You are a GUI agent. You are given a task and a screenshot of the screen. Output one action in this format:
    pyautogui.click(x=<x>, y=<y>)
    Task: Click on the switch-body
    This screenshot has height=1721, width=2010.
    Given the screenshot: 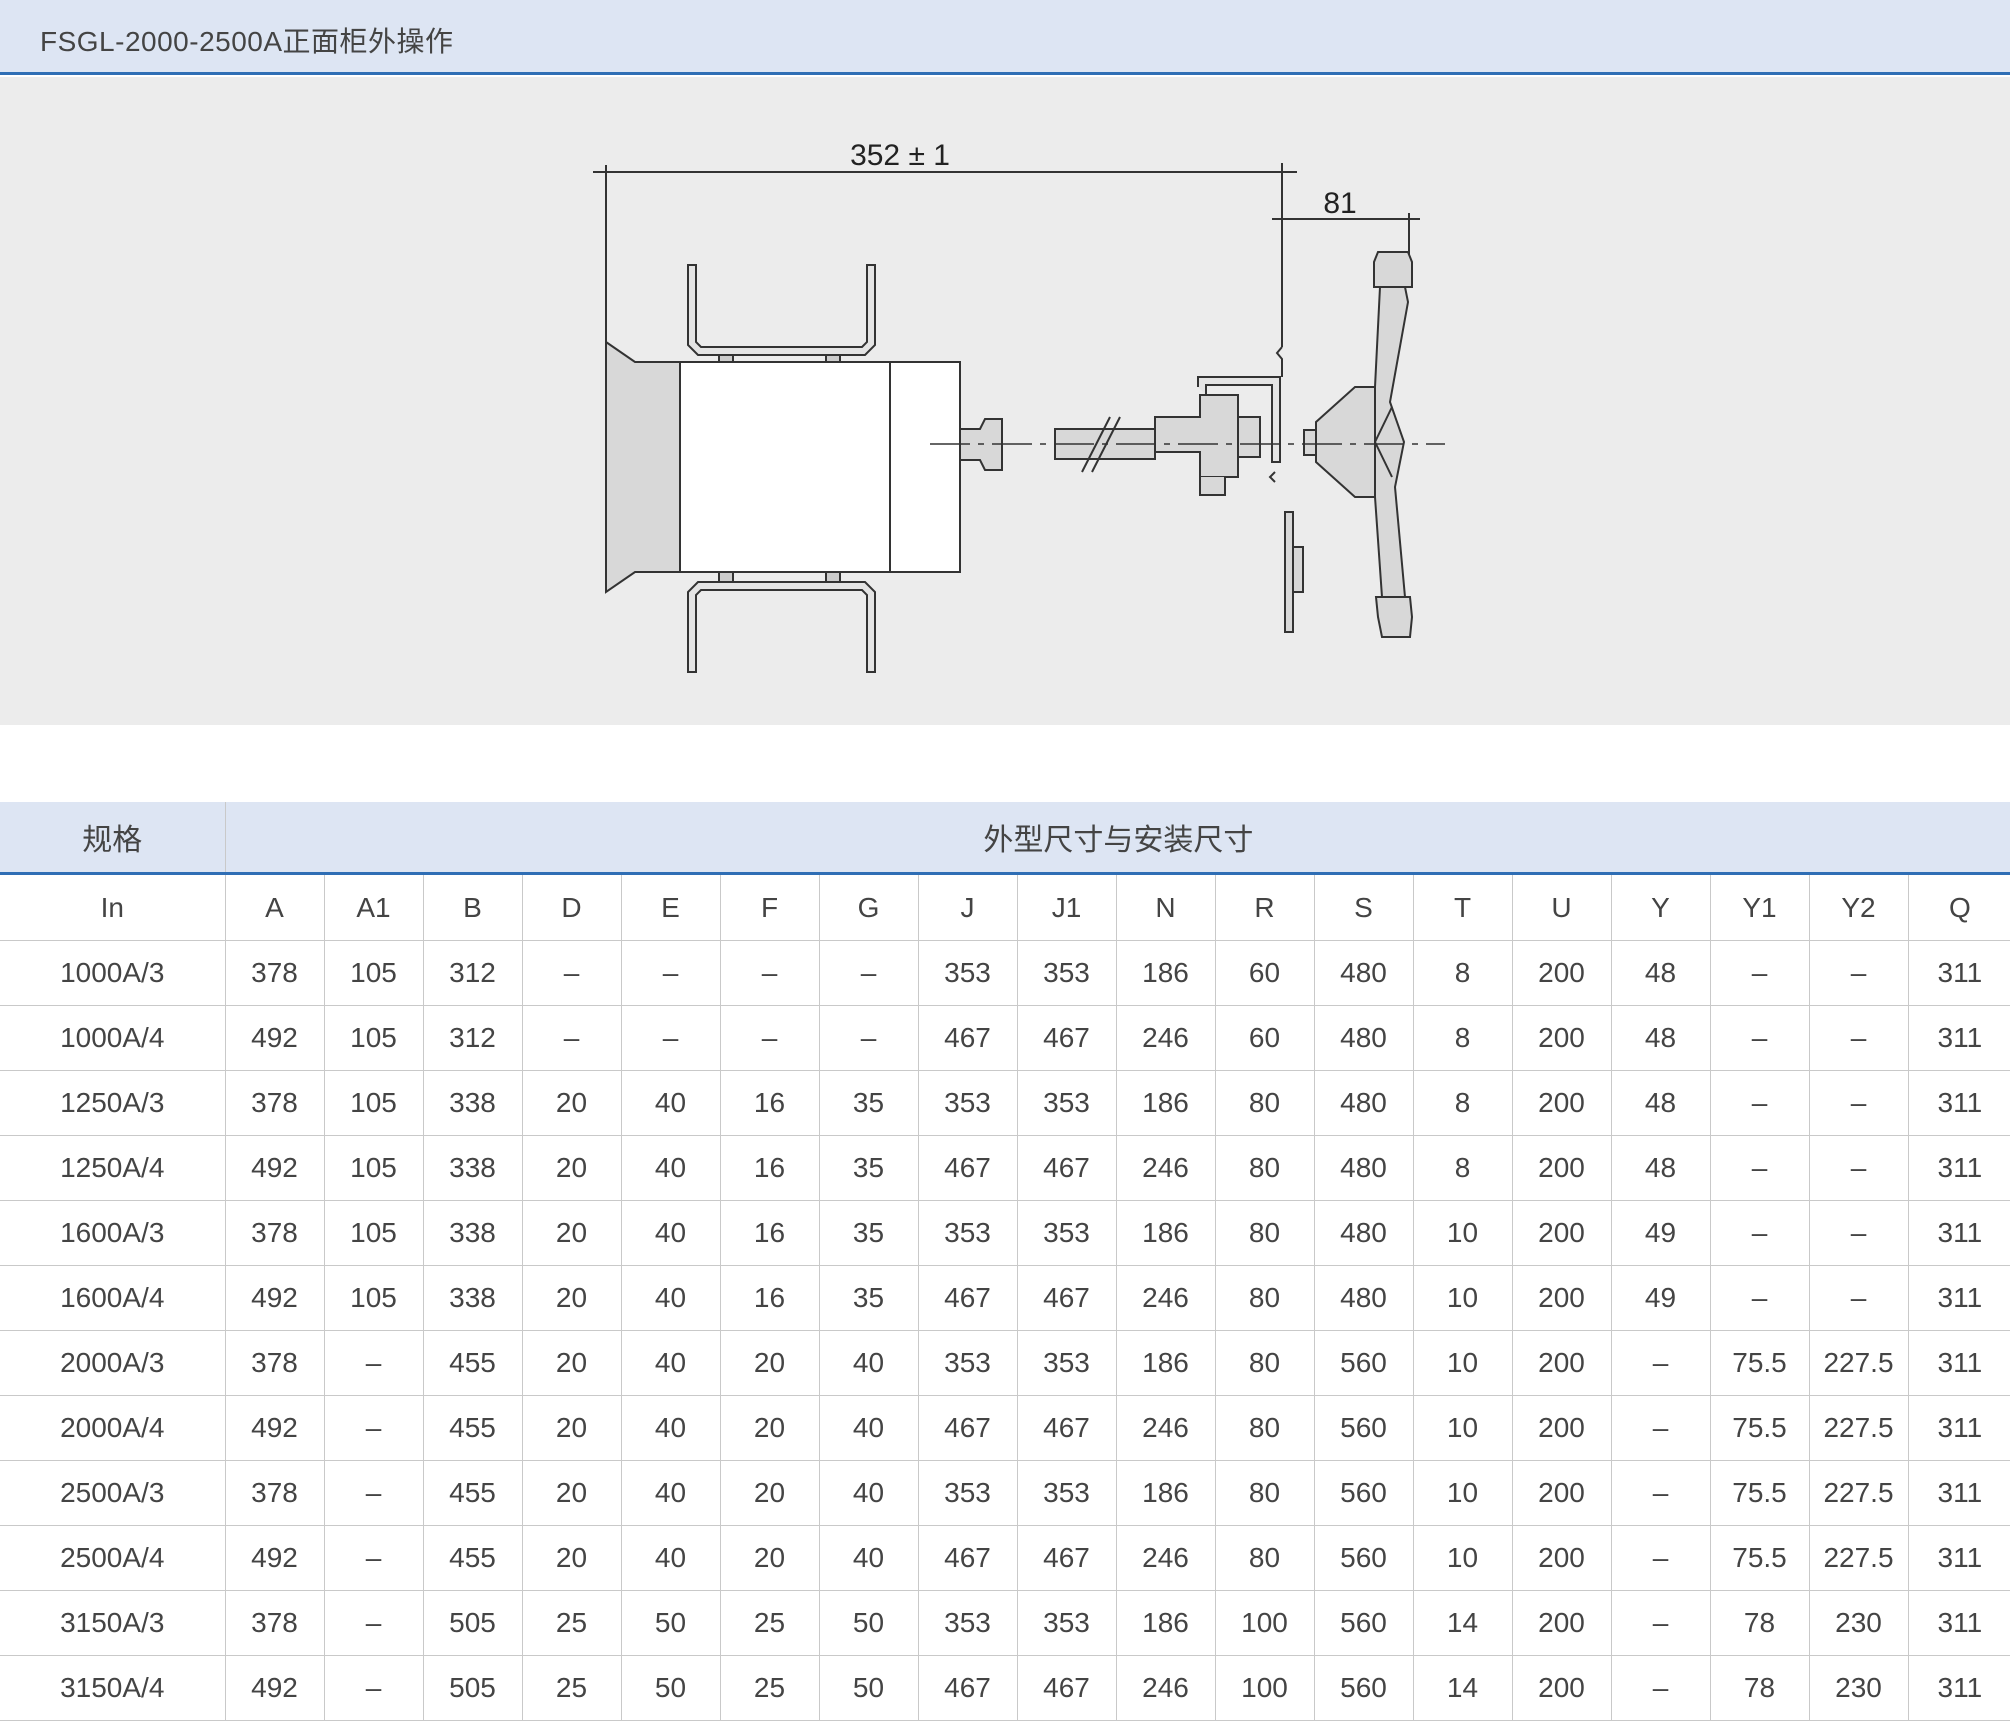 What is the action you would take?
    pyautogui.click(x=820, y=467)
    